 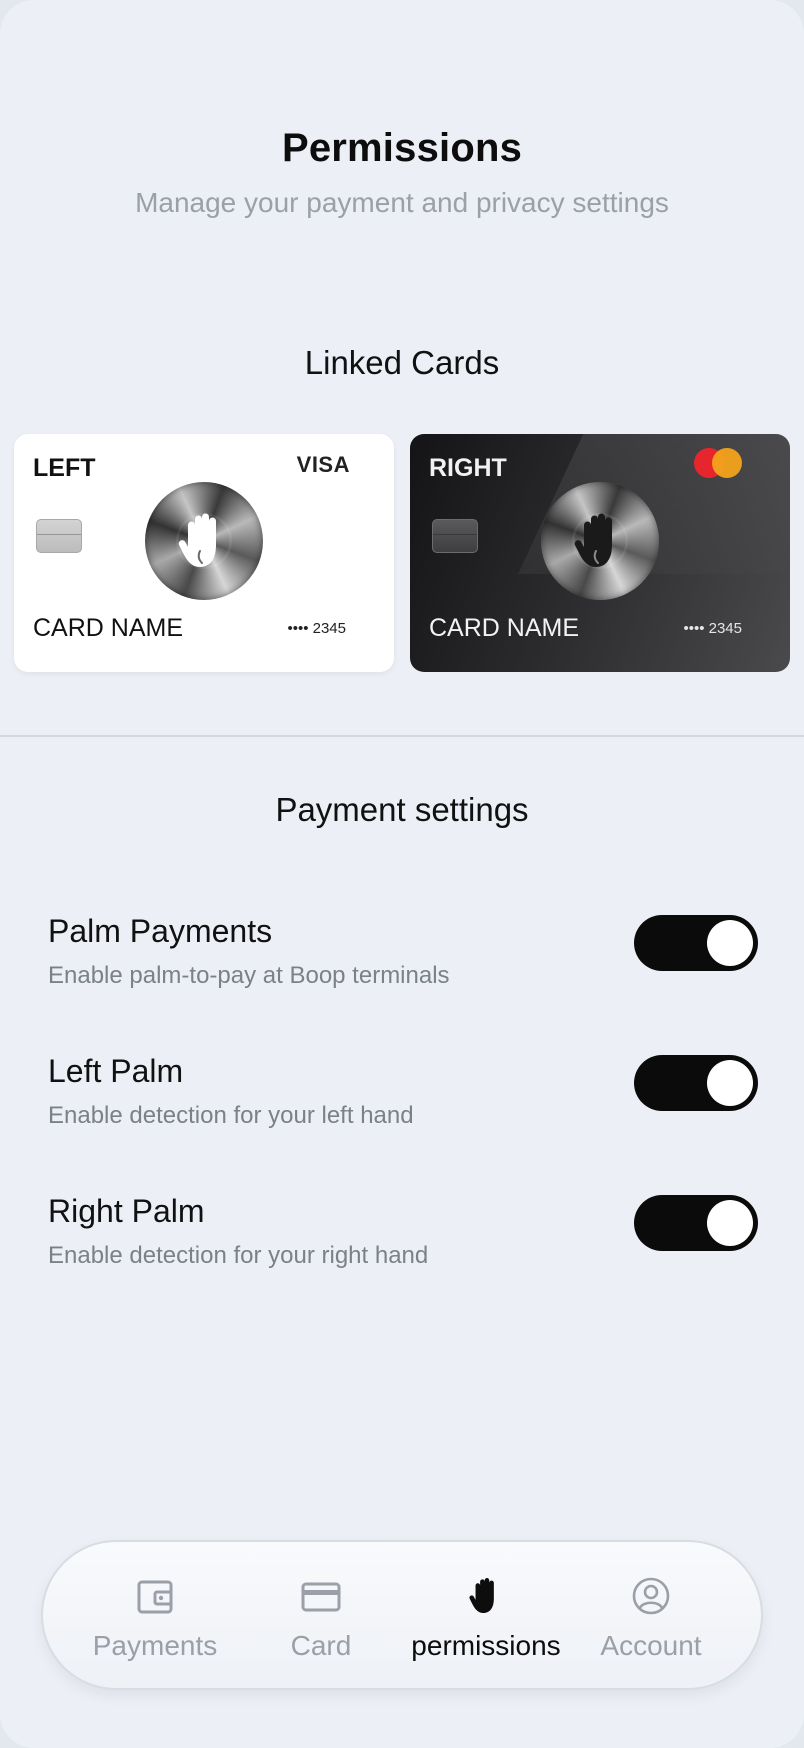 What do you see at coordinates (321, 1618) in the screenshot?
I see `nav-item-card: Card` at bounding box center [321, 1618].